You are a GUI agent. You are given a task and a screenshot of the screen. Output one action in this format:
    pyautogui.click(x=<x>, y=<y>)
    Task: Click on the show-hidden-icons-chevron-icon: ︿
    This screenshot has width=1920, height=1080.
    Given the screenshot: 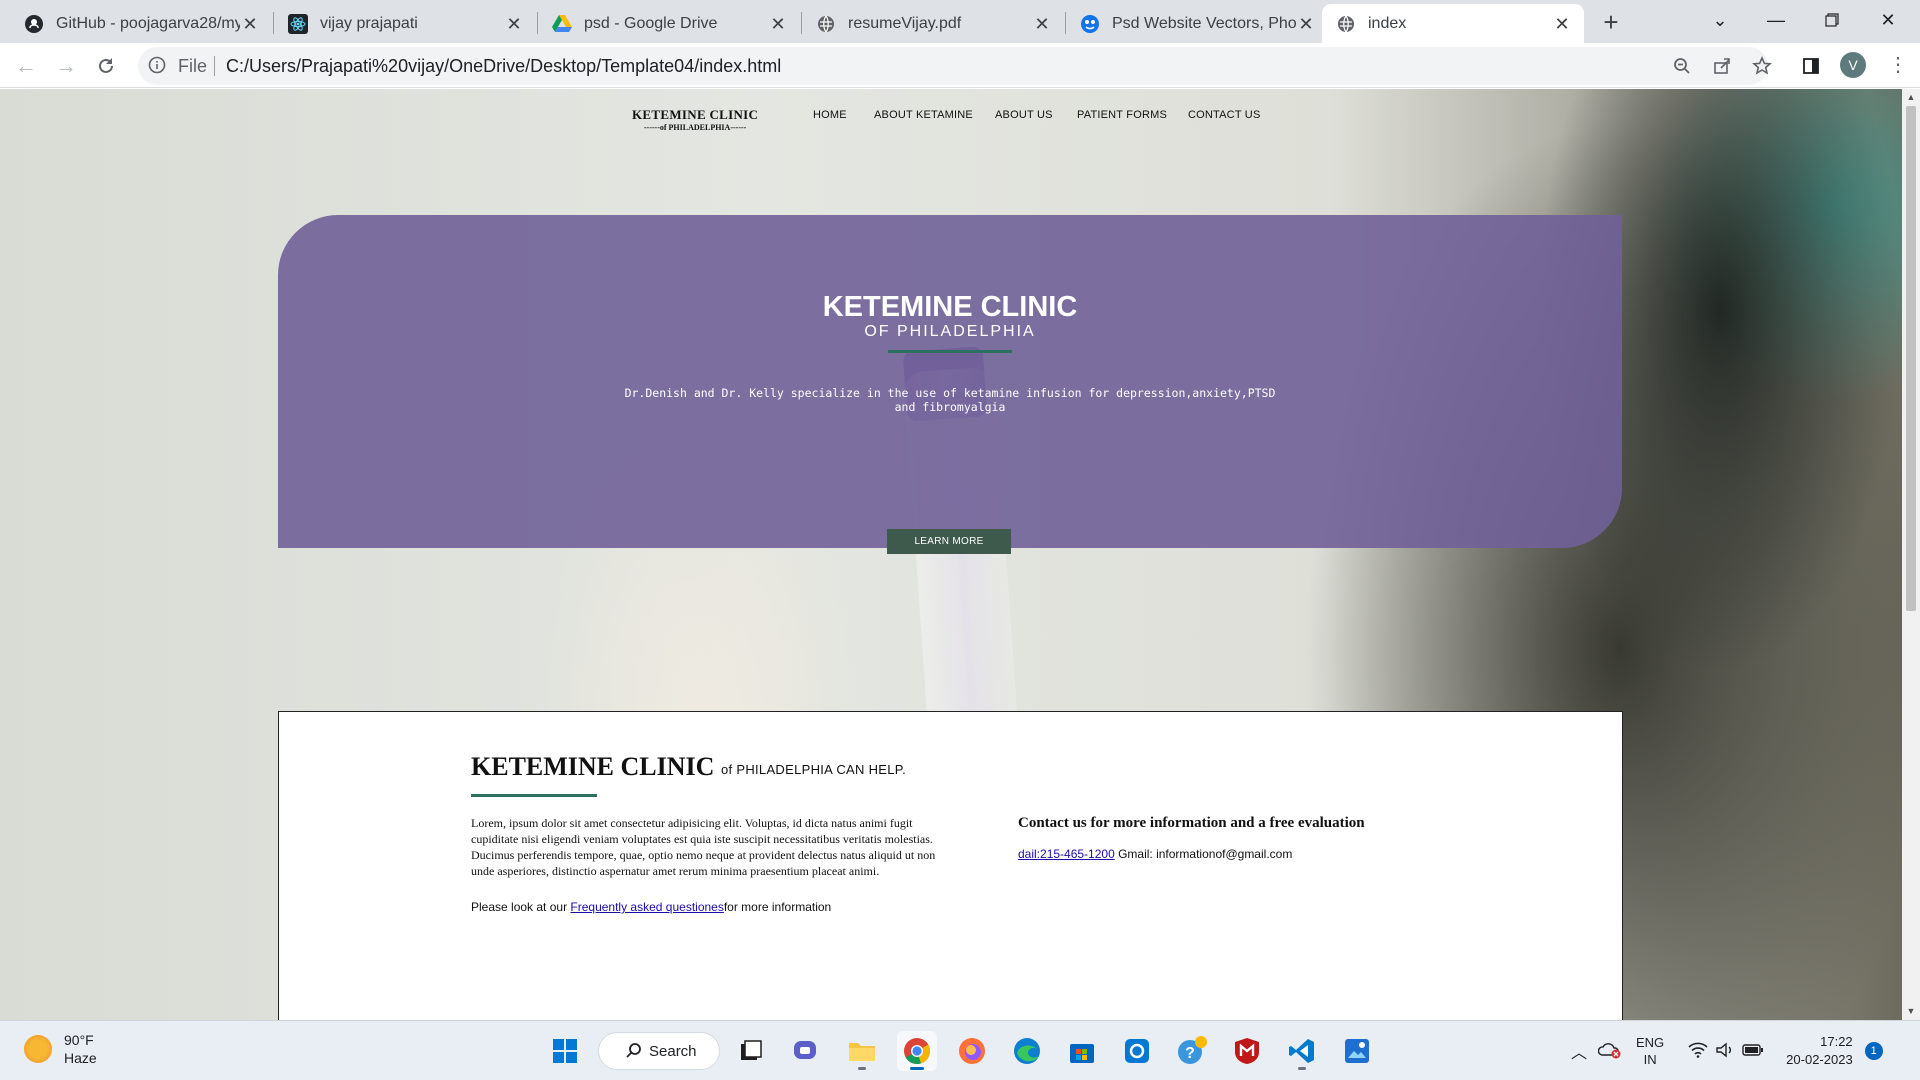 What is the action you would take?
    pyautogui.click(x=1579, y=1051)
    